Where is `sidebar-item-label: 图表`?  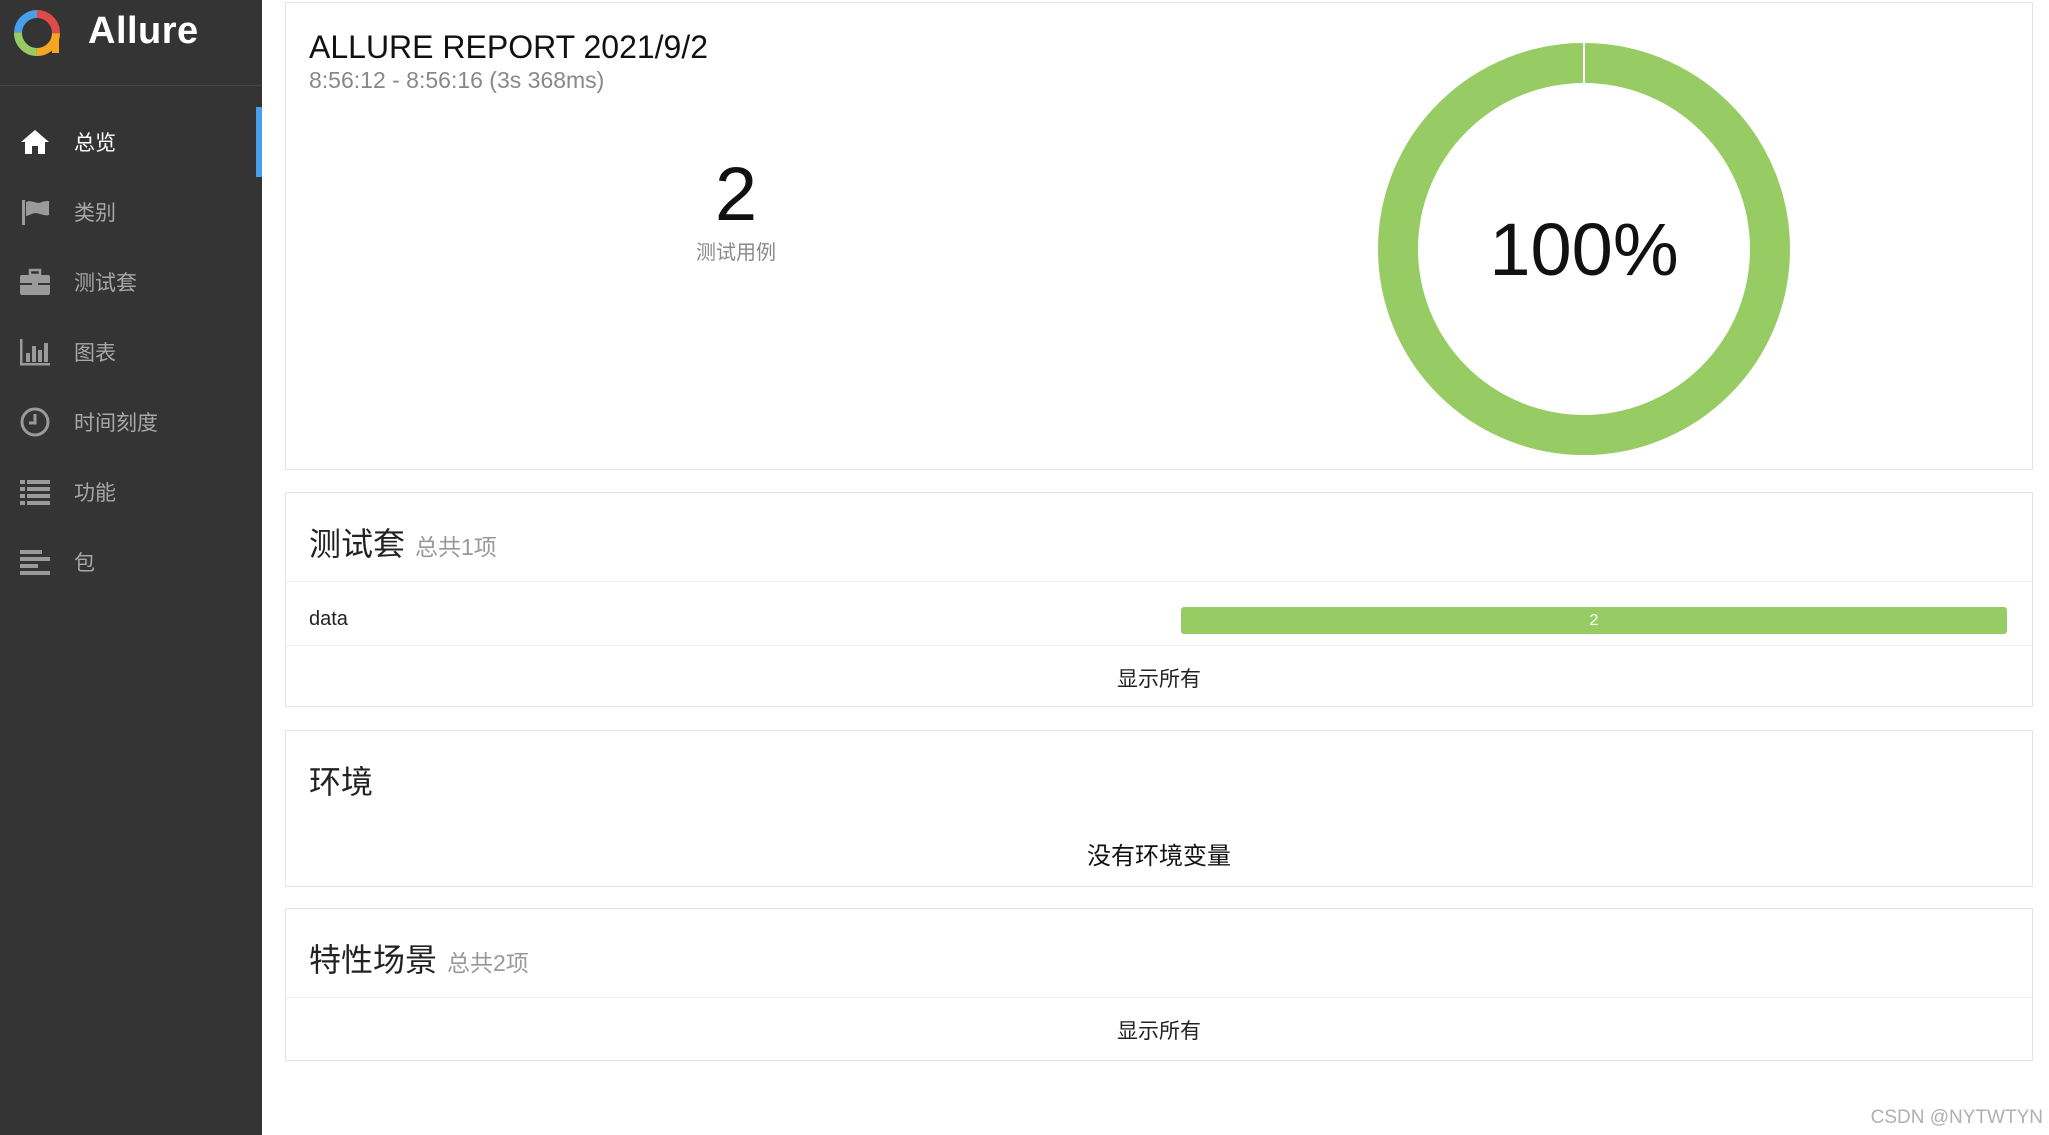
sidebar-item-label: 图表 is located at coordinates (95, 353).